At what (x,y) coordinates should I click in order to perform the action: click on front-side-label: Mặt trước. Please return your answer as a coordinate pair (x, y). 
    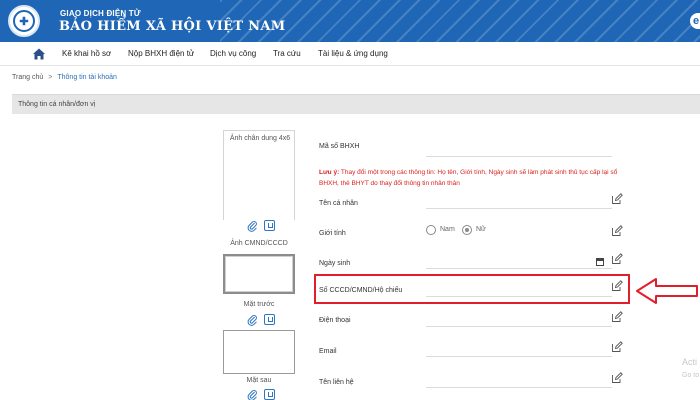
    Looking at the image, I should click on (259, 304).